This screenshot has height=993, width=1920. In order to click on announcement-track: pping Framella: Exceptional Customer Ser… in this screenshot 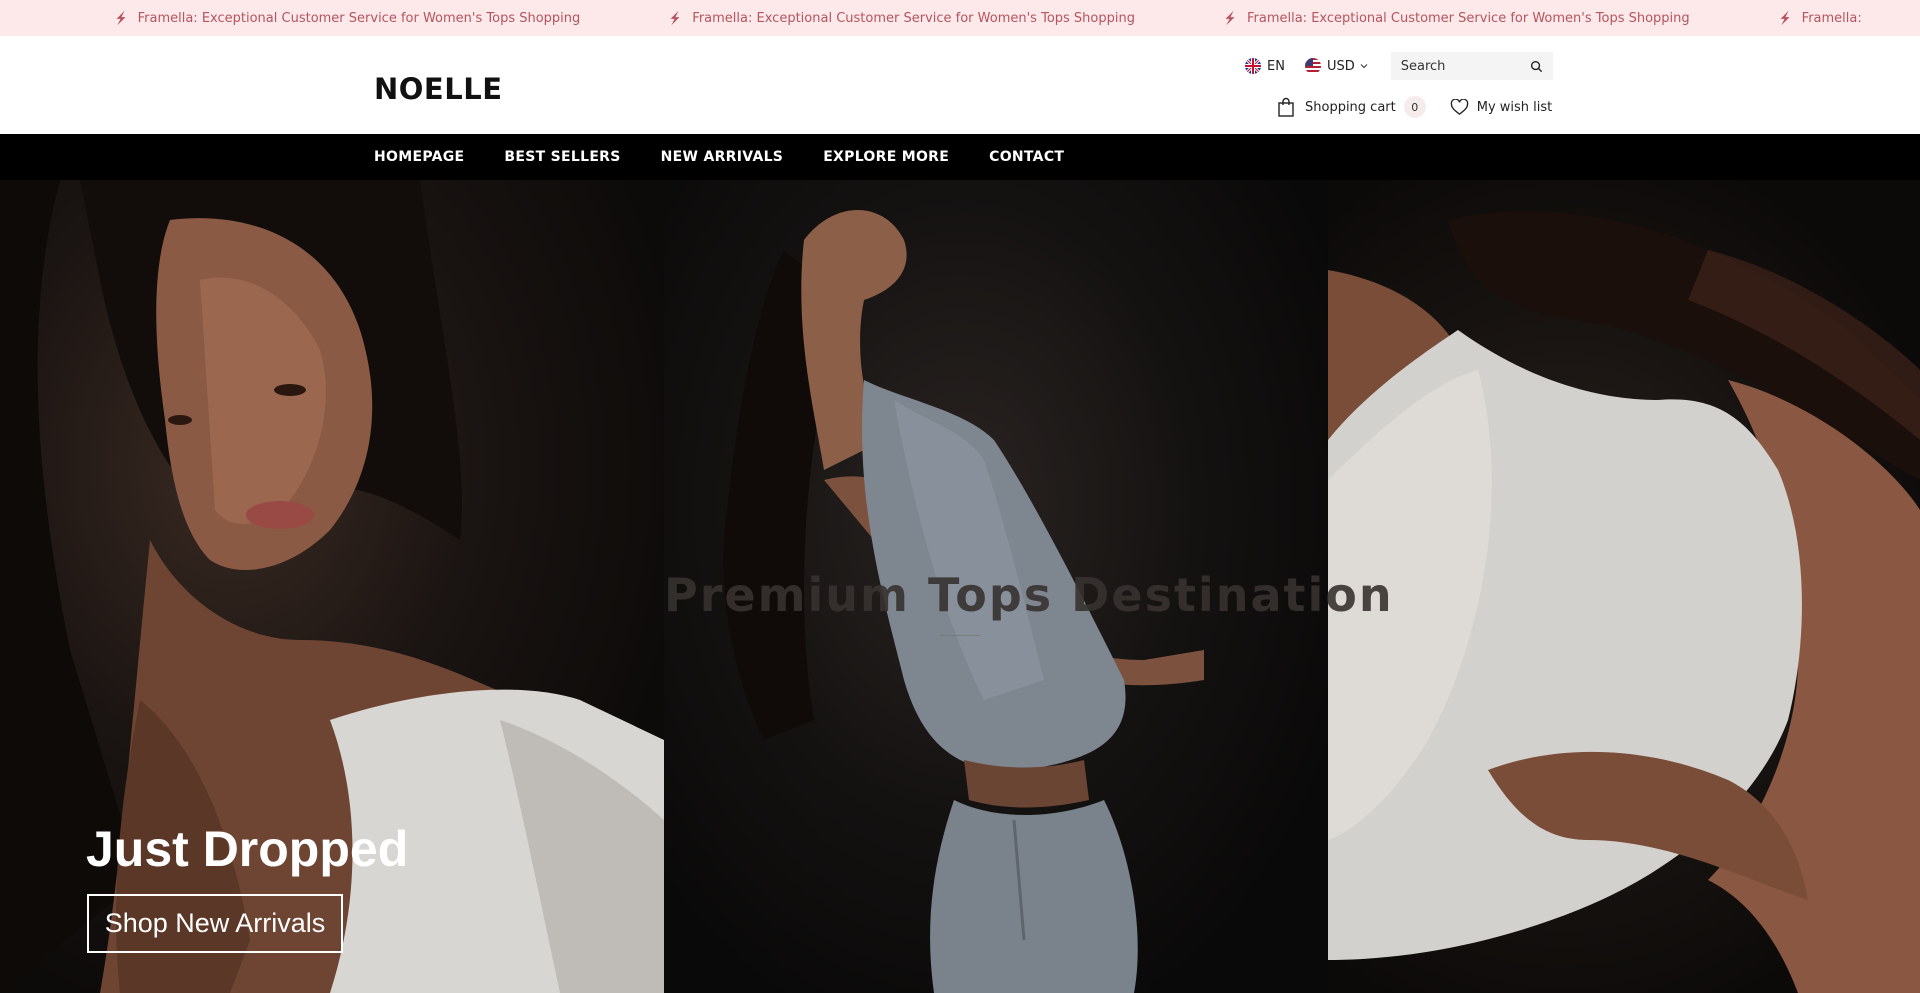, I will do `click(960, 18)`.